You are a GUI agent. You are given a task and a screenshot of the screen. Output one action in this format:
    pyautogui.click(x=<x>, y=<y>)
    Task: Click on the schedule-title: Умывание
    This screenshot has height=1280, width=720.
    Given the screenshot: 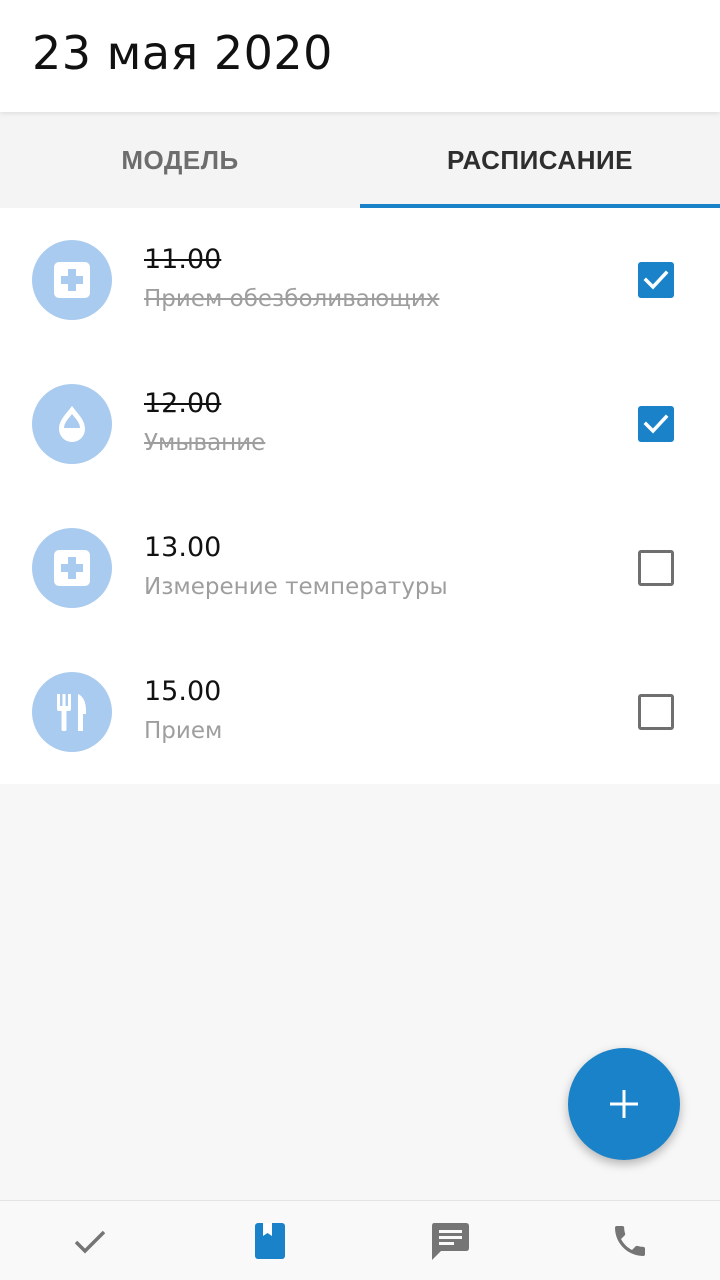 What is the action you would take?
    pyautogui.click(x=205, y=443)
    